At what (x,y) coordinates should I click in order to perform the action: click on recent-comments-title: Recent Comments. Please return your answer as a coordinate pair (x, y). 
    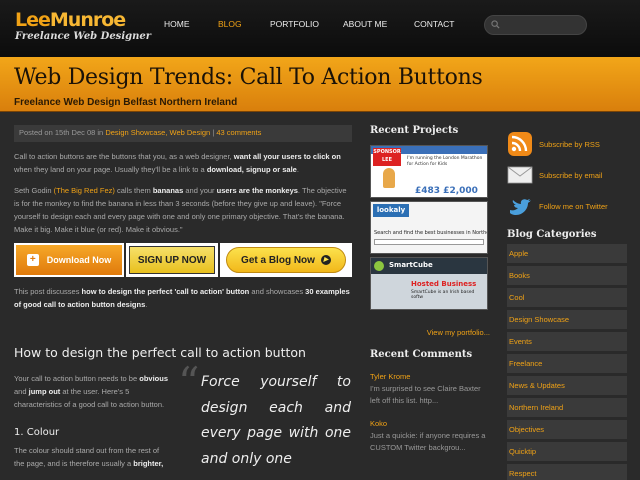
    Looking at the image, I should click on (421, 354).